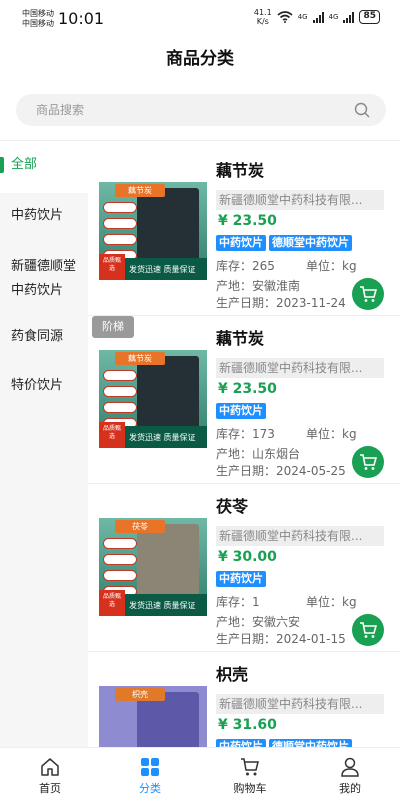  I want to click on net-speed-unit: K/s, so click(262, 21).